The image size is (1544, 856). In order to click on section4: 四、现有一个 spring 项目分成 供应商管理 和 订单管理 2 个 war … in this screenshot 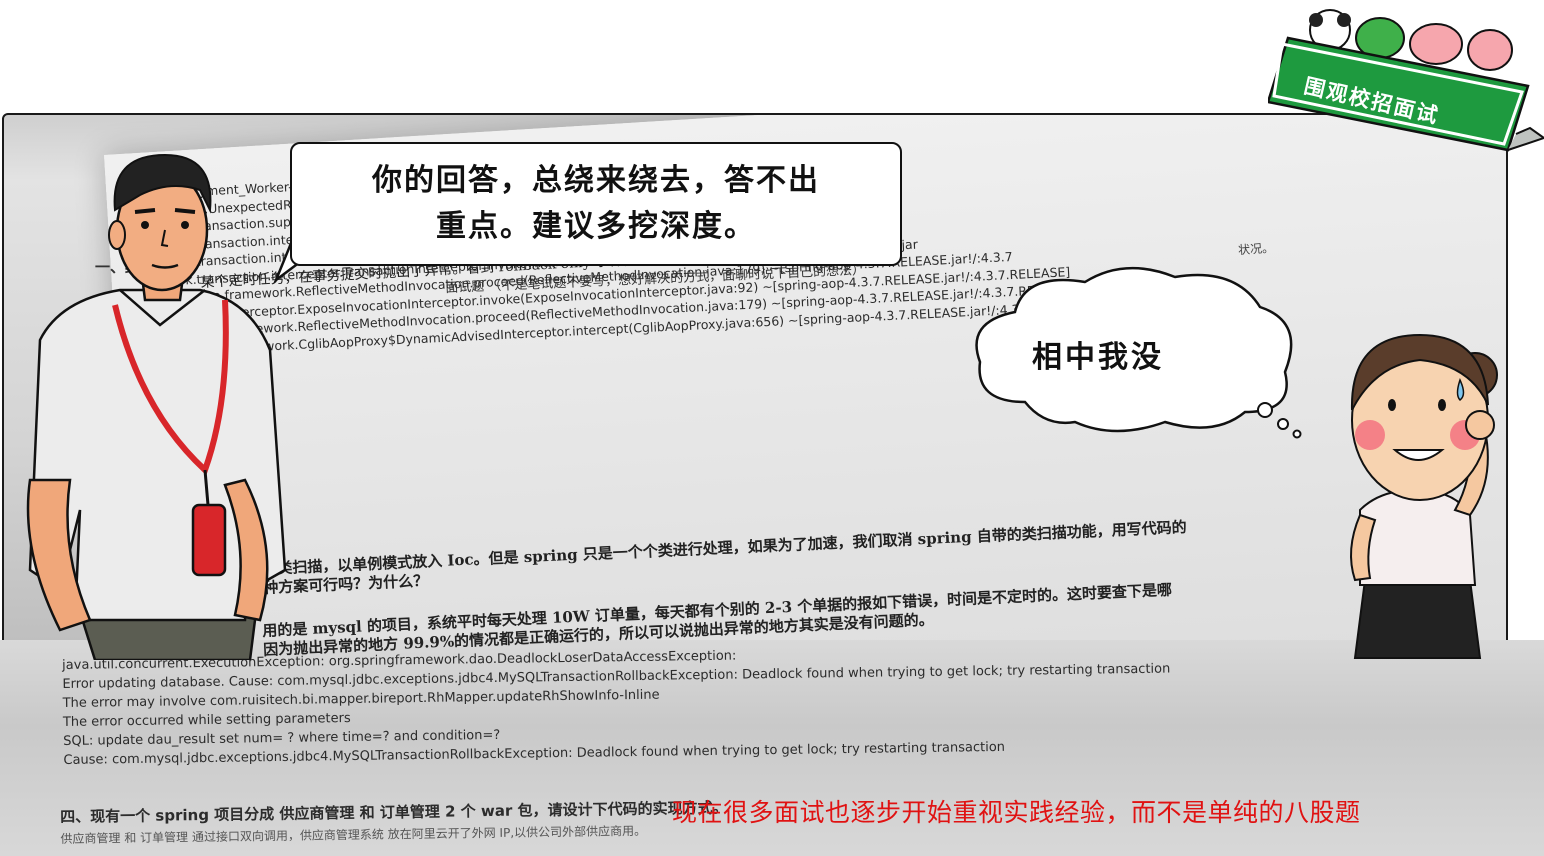, I will do `click(394, 823)`.